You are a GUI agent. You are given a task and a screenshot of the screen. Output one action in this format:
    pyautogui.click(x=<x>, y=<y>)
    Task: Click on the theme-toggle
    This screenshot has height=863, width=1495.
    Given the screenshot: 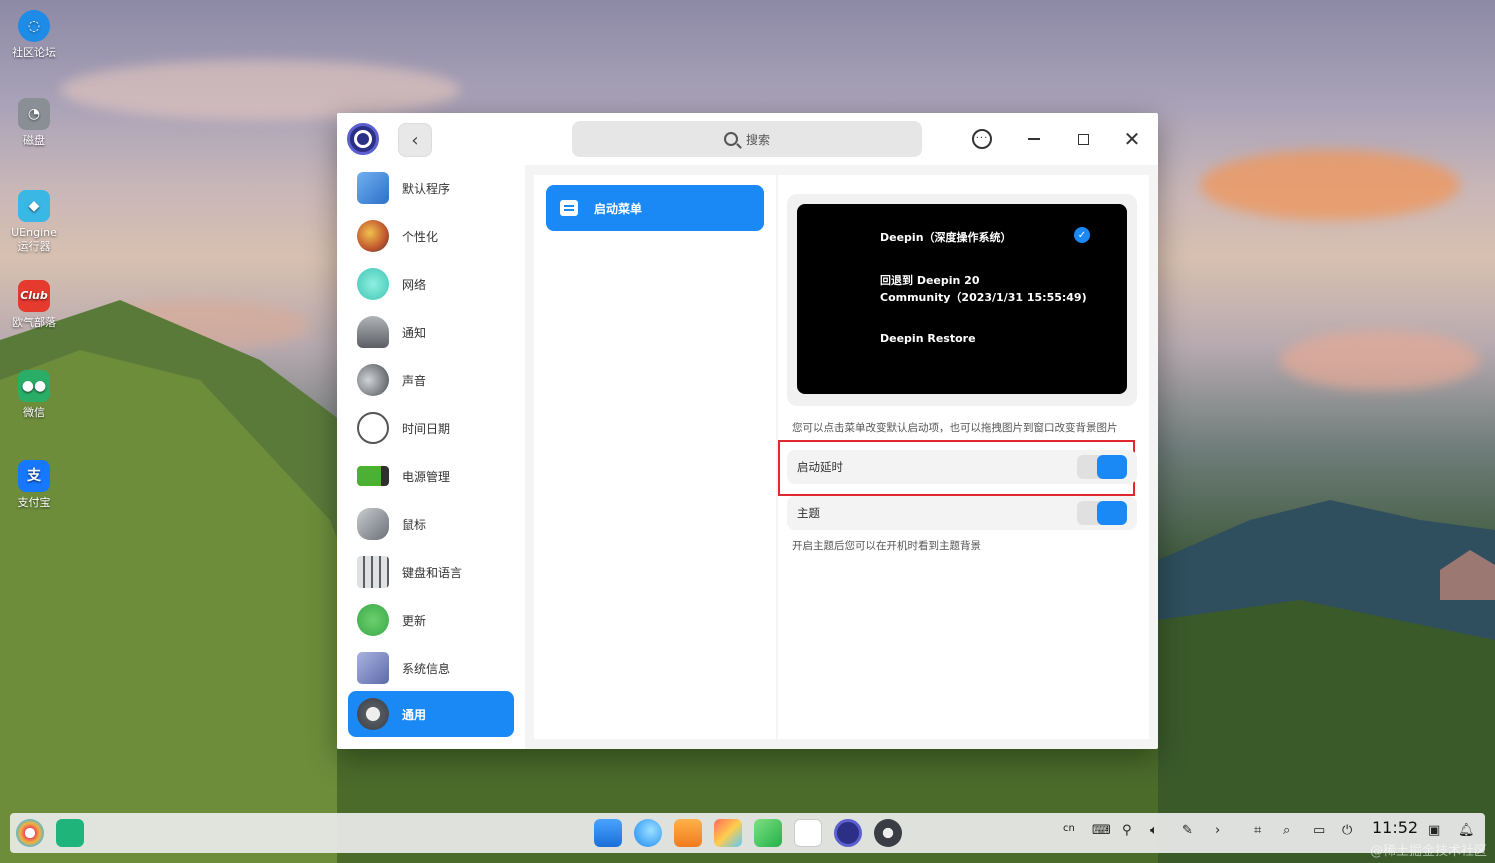 What is the action you would take?
    pyautogui.click(x=1102, y=513)
    